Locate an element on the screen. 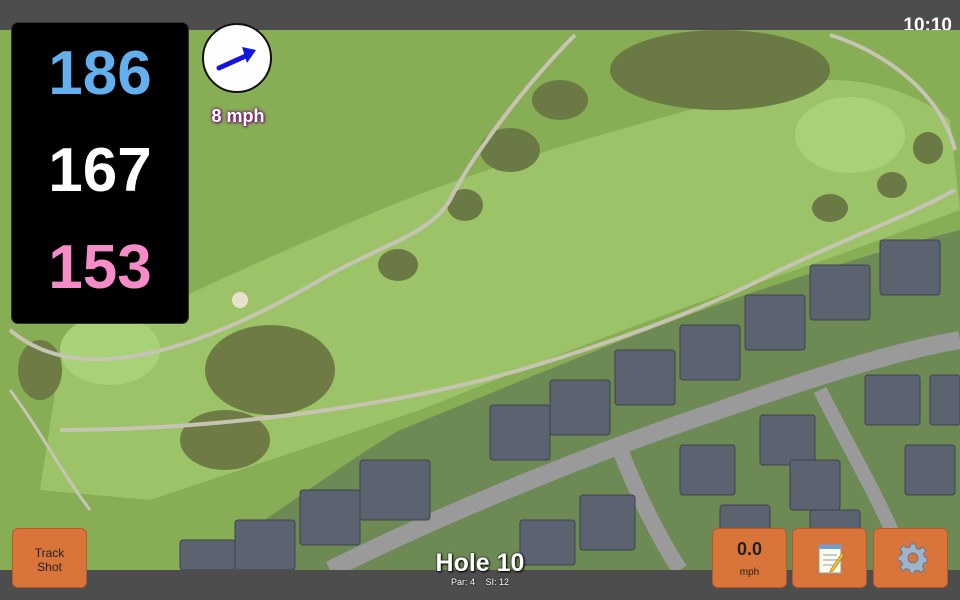 The width and height of the screenshot is (960, 600). track-shot-label-line1: Track is located at coordinates (49, 553).